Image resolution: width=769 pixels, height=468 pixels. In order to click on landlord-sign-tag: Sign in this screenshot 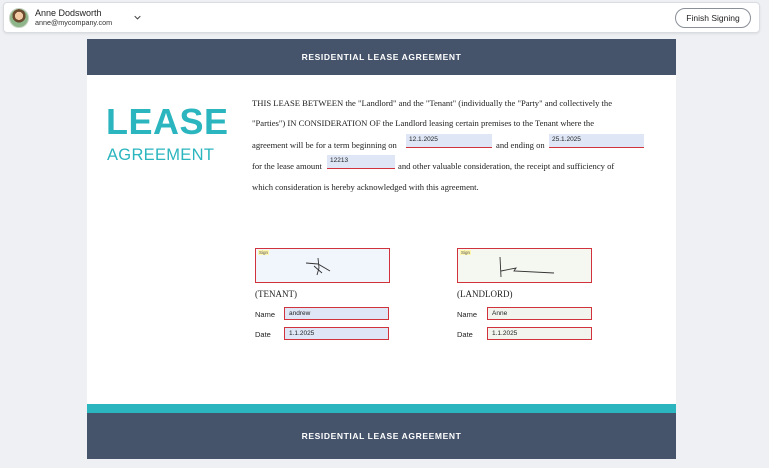, I will do `click(466, 252)`.